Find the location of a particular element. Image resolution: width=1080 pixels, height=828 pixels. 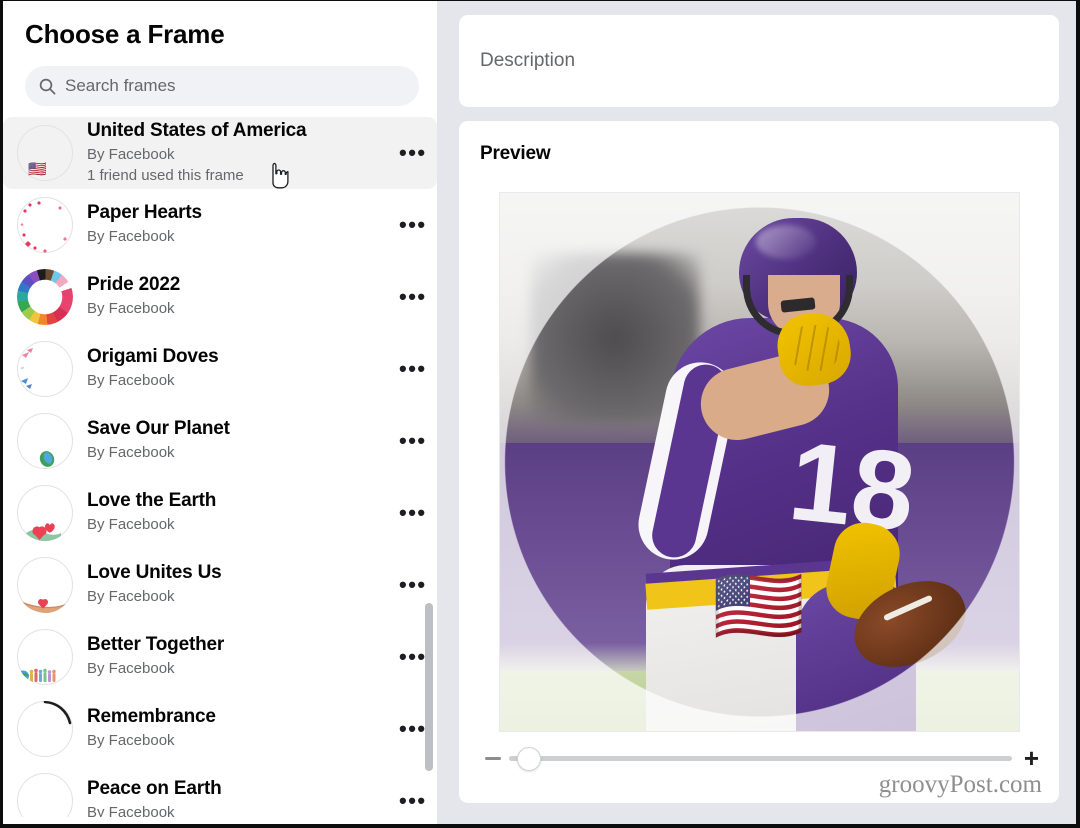

frame-list-item-remembrance: Remembrance By Facebook ••• is located at coordinates (220, 729).